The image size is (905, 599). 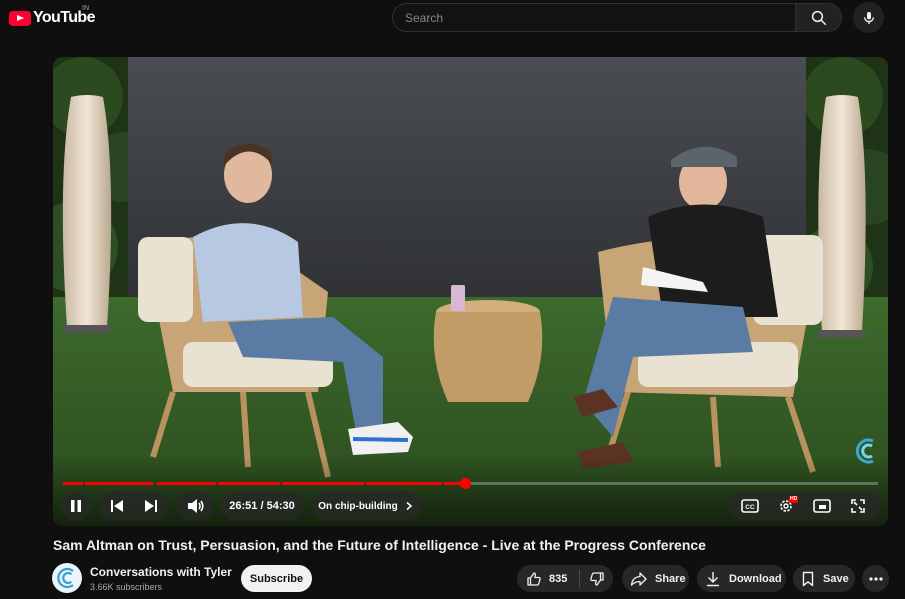 I want to click on cc-icon: CC, so click(x=750, y=506).